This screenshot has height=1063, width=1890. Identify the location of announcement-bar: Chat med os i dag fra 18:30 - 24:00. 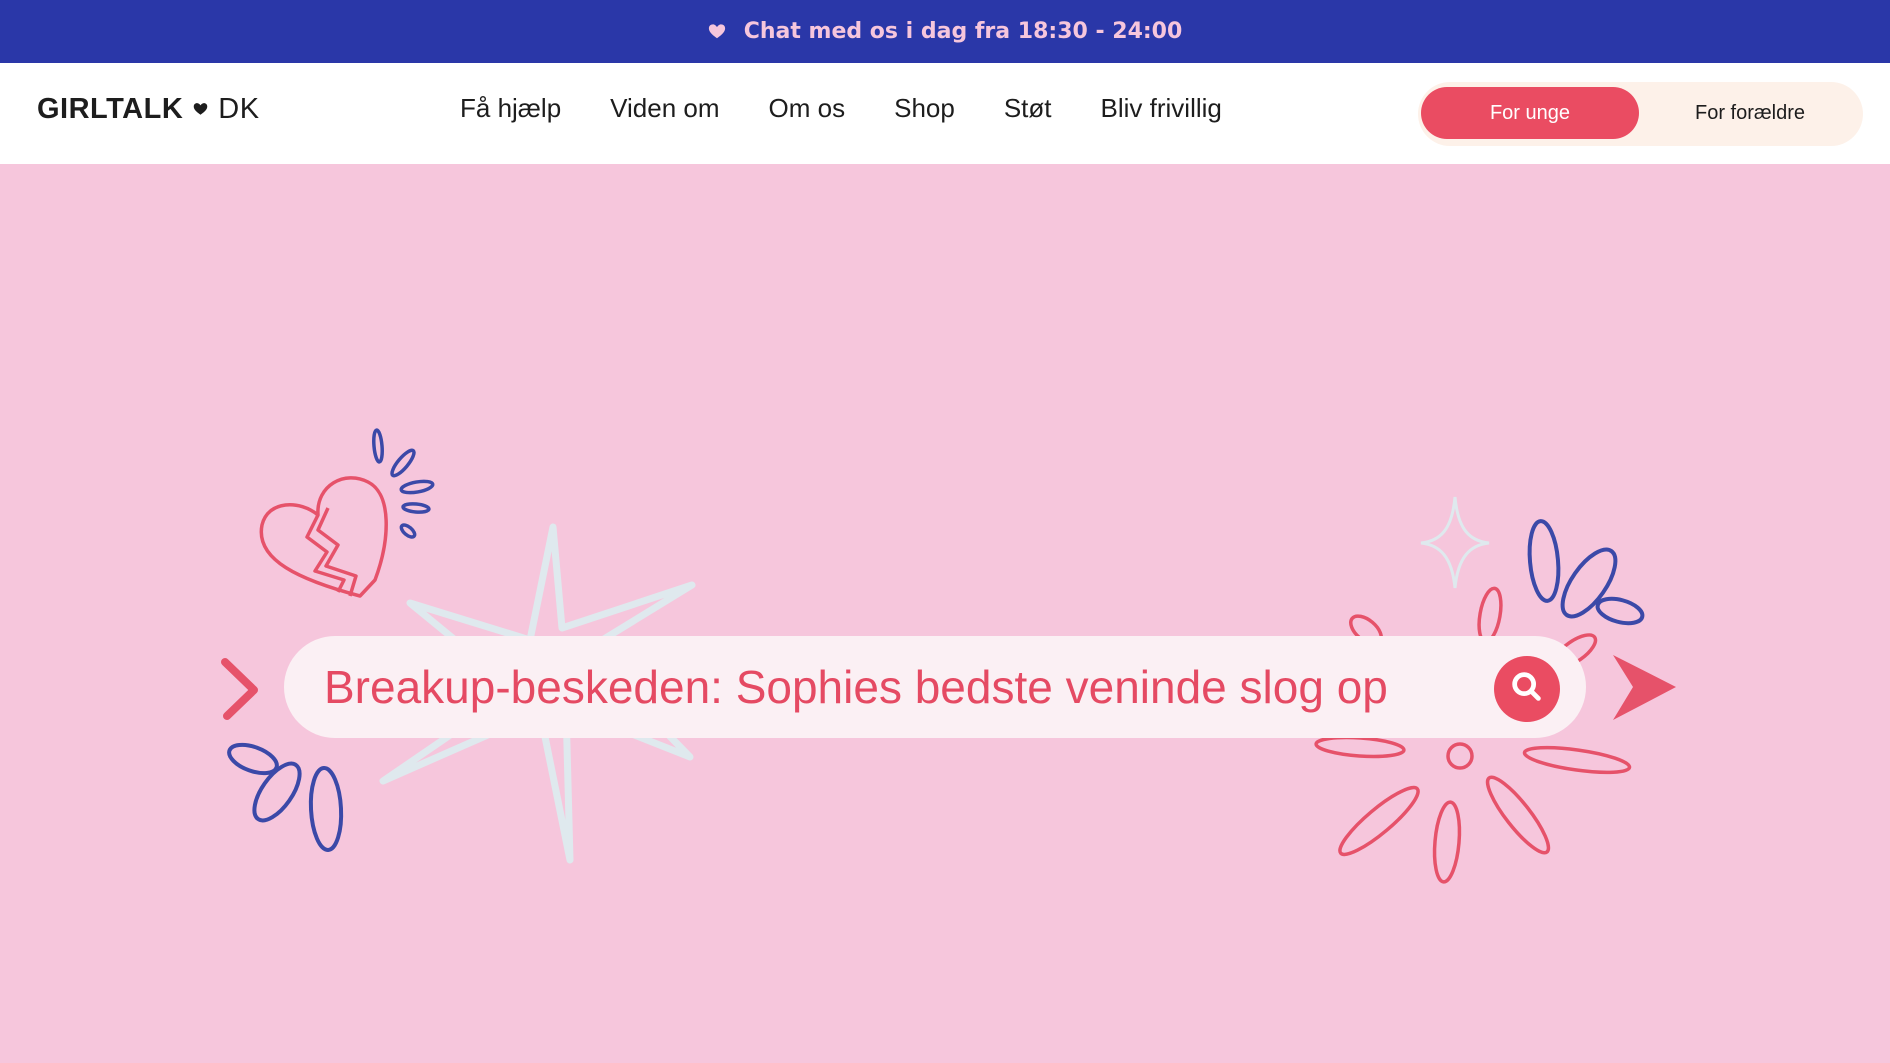
(945, 31).